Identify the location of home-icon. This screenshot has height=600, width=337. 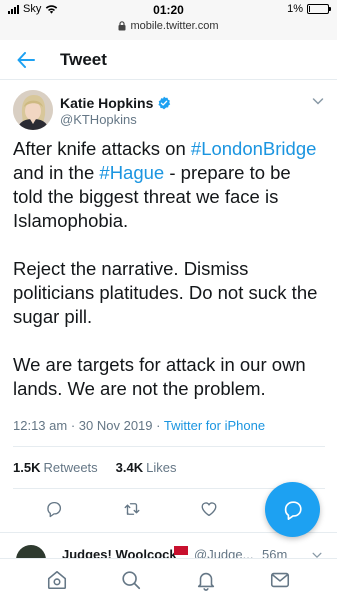
(57, 579).